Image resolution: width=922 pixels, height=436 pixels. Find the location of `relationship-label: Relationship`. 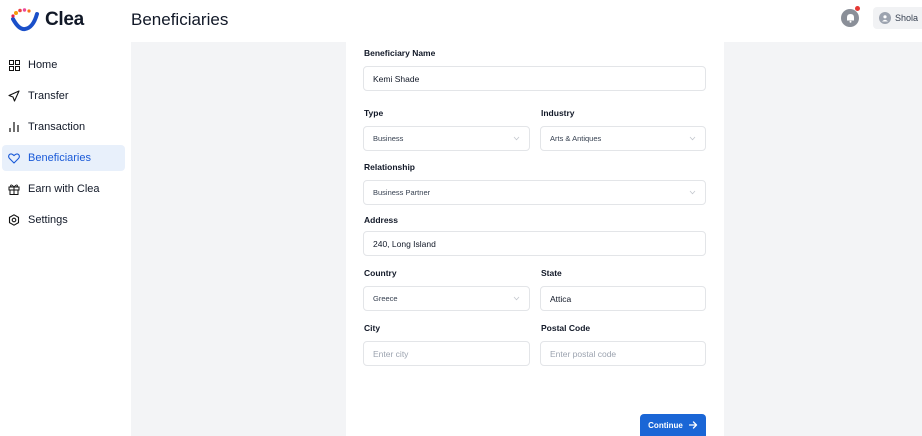

relationship-label: Relationship is located at coordinates (390, 167).